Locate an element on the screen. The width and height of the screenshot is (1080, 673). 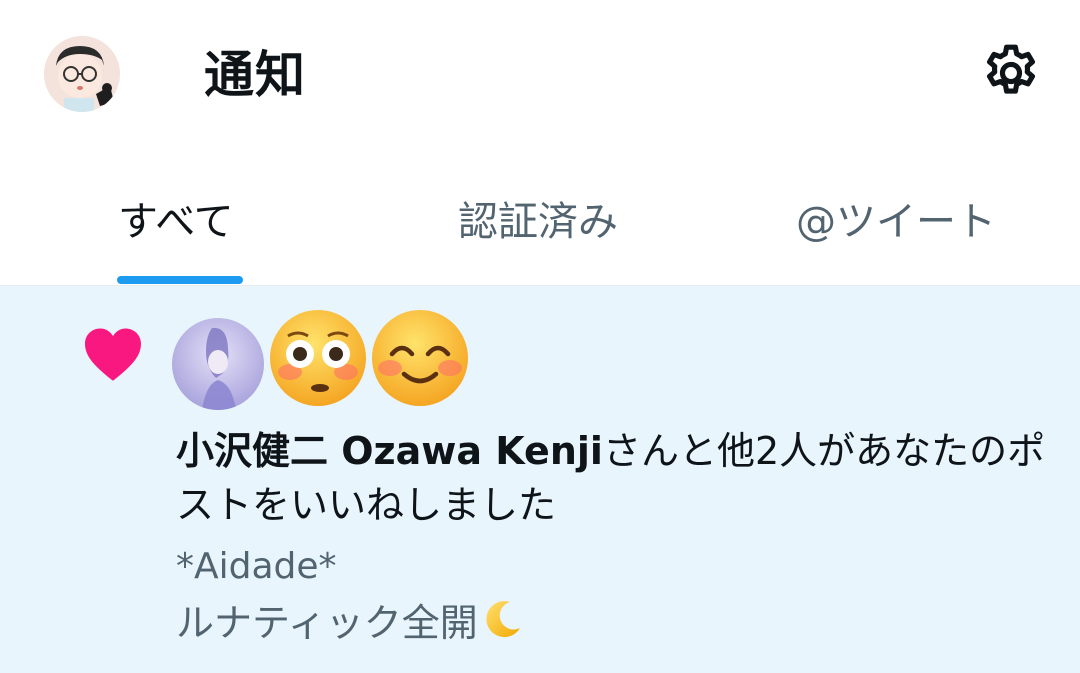
active-tab-indicator is located at coordinates (180, 280).